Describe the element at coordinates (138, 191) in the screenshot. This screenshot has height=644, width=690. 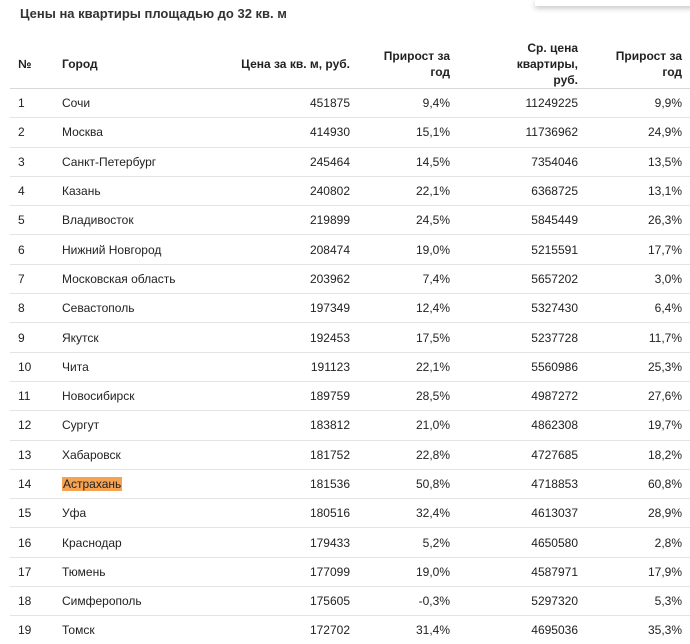
I see `cell-city: Казань` at that location.